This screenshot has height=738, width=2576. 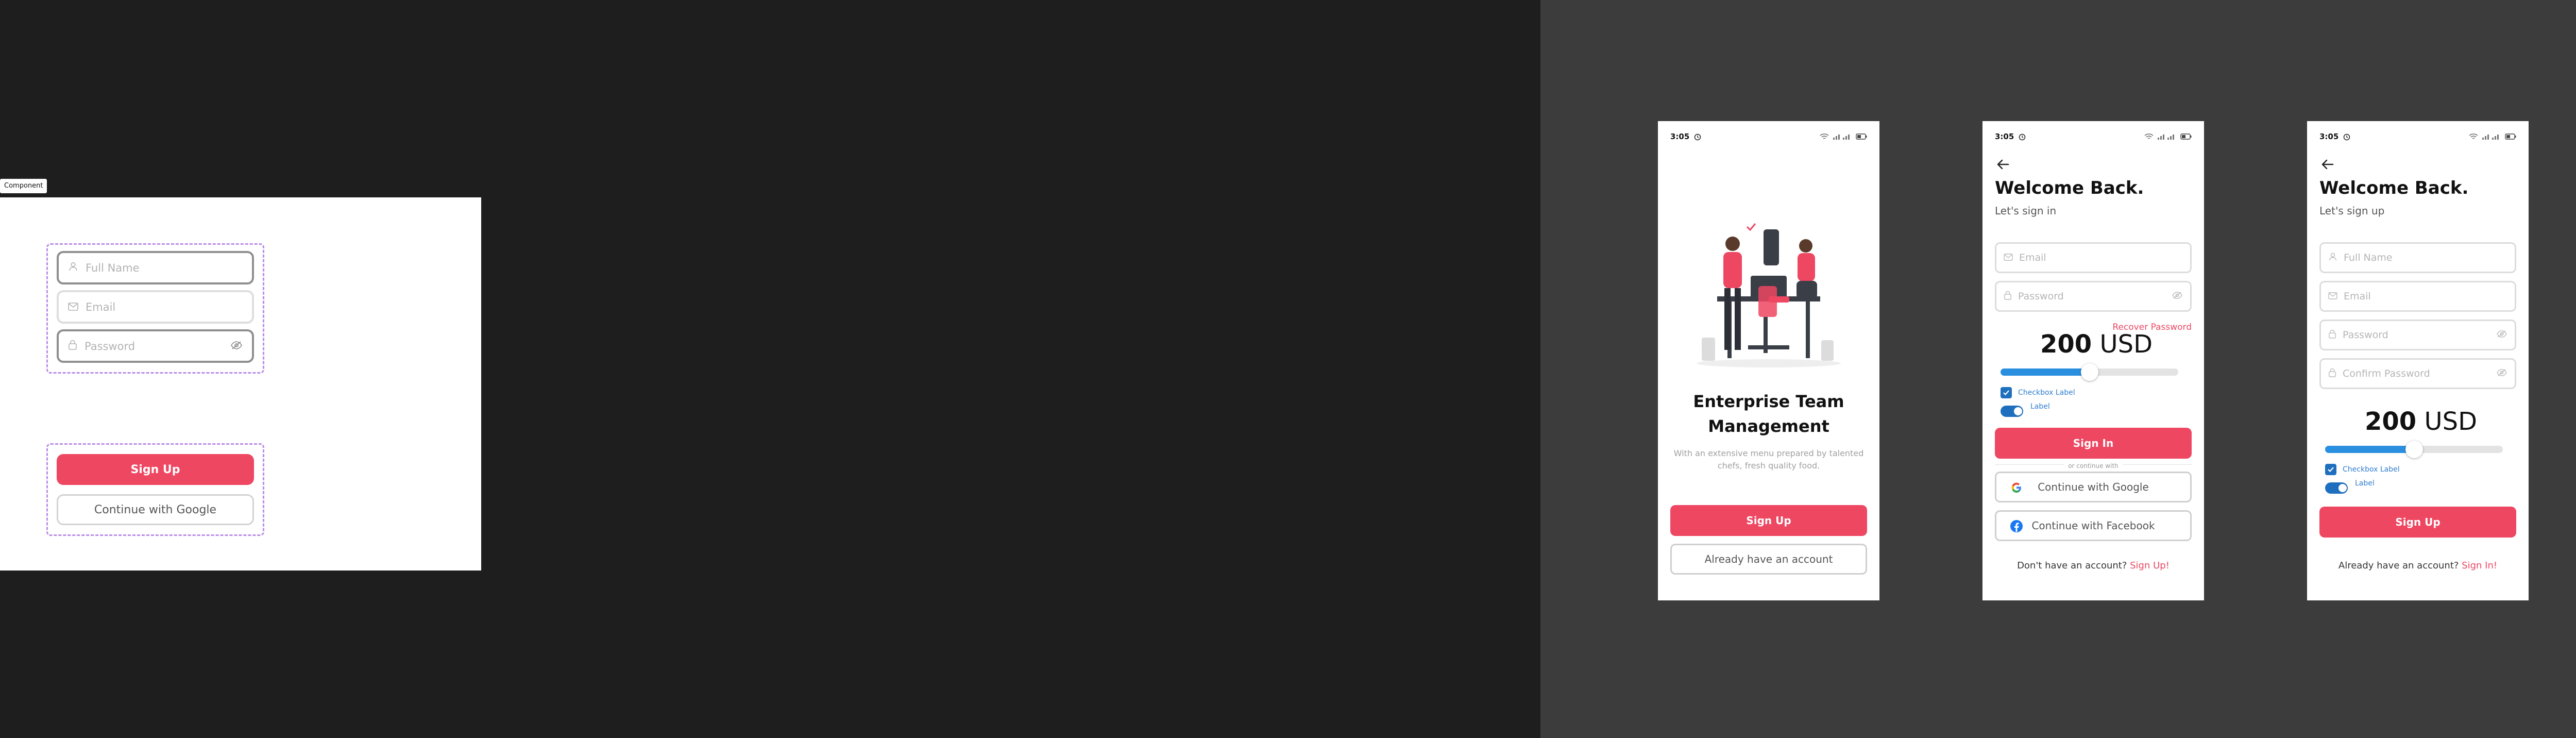 I want to click on footer: Already have an account? Sign In!, so click(x=2418, y=565).